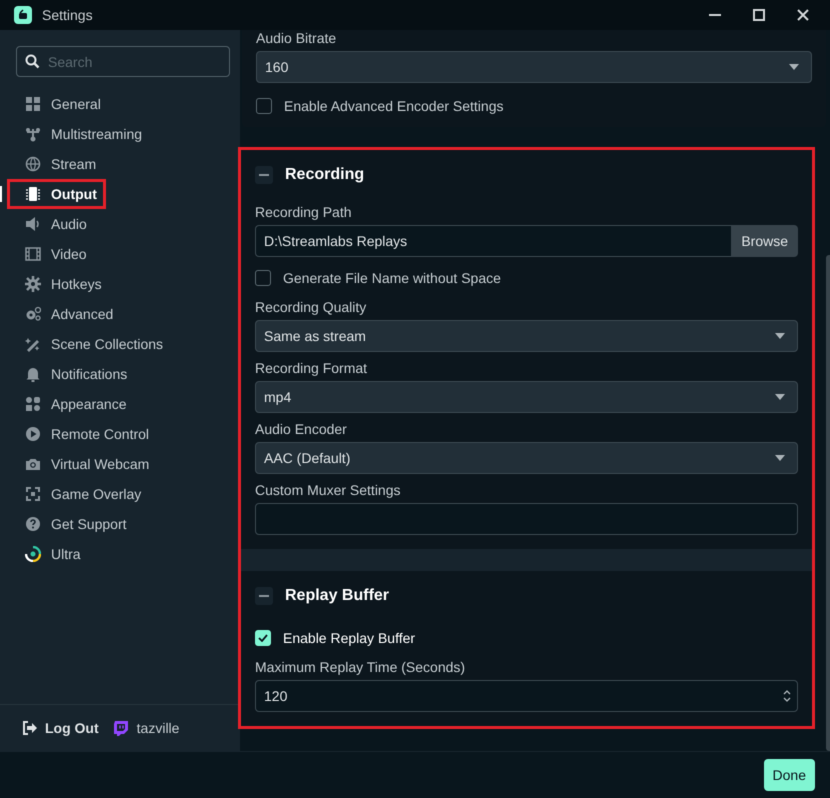 The image size is (830, 798). What do you see at coordinates (23, 15) in the screenshot?
I see `app-logo-icon` at bounding box center [23, 15].